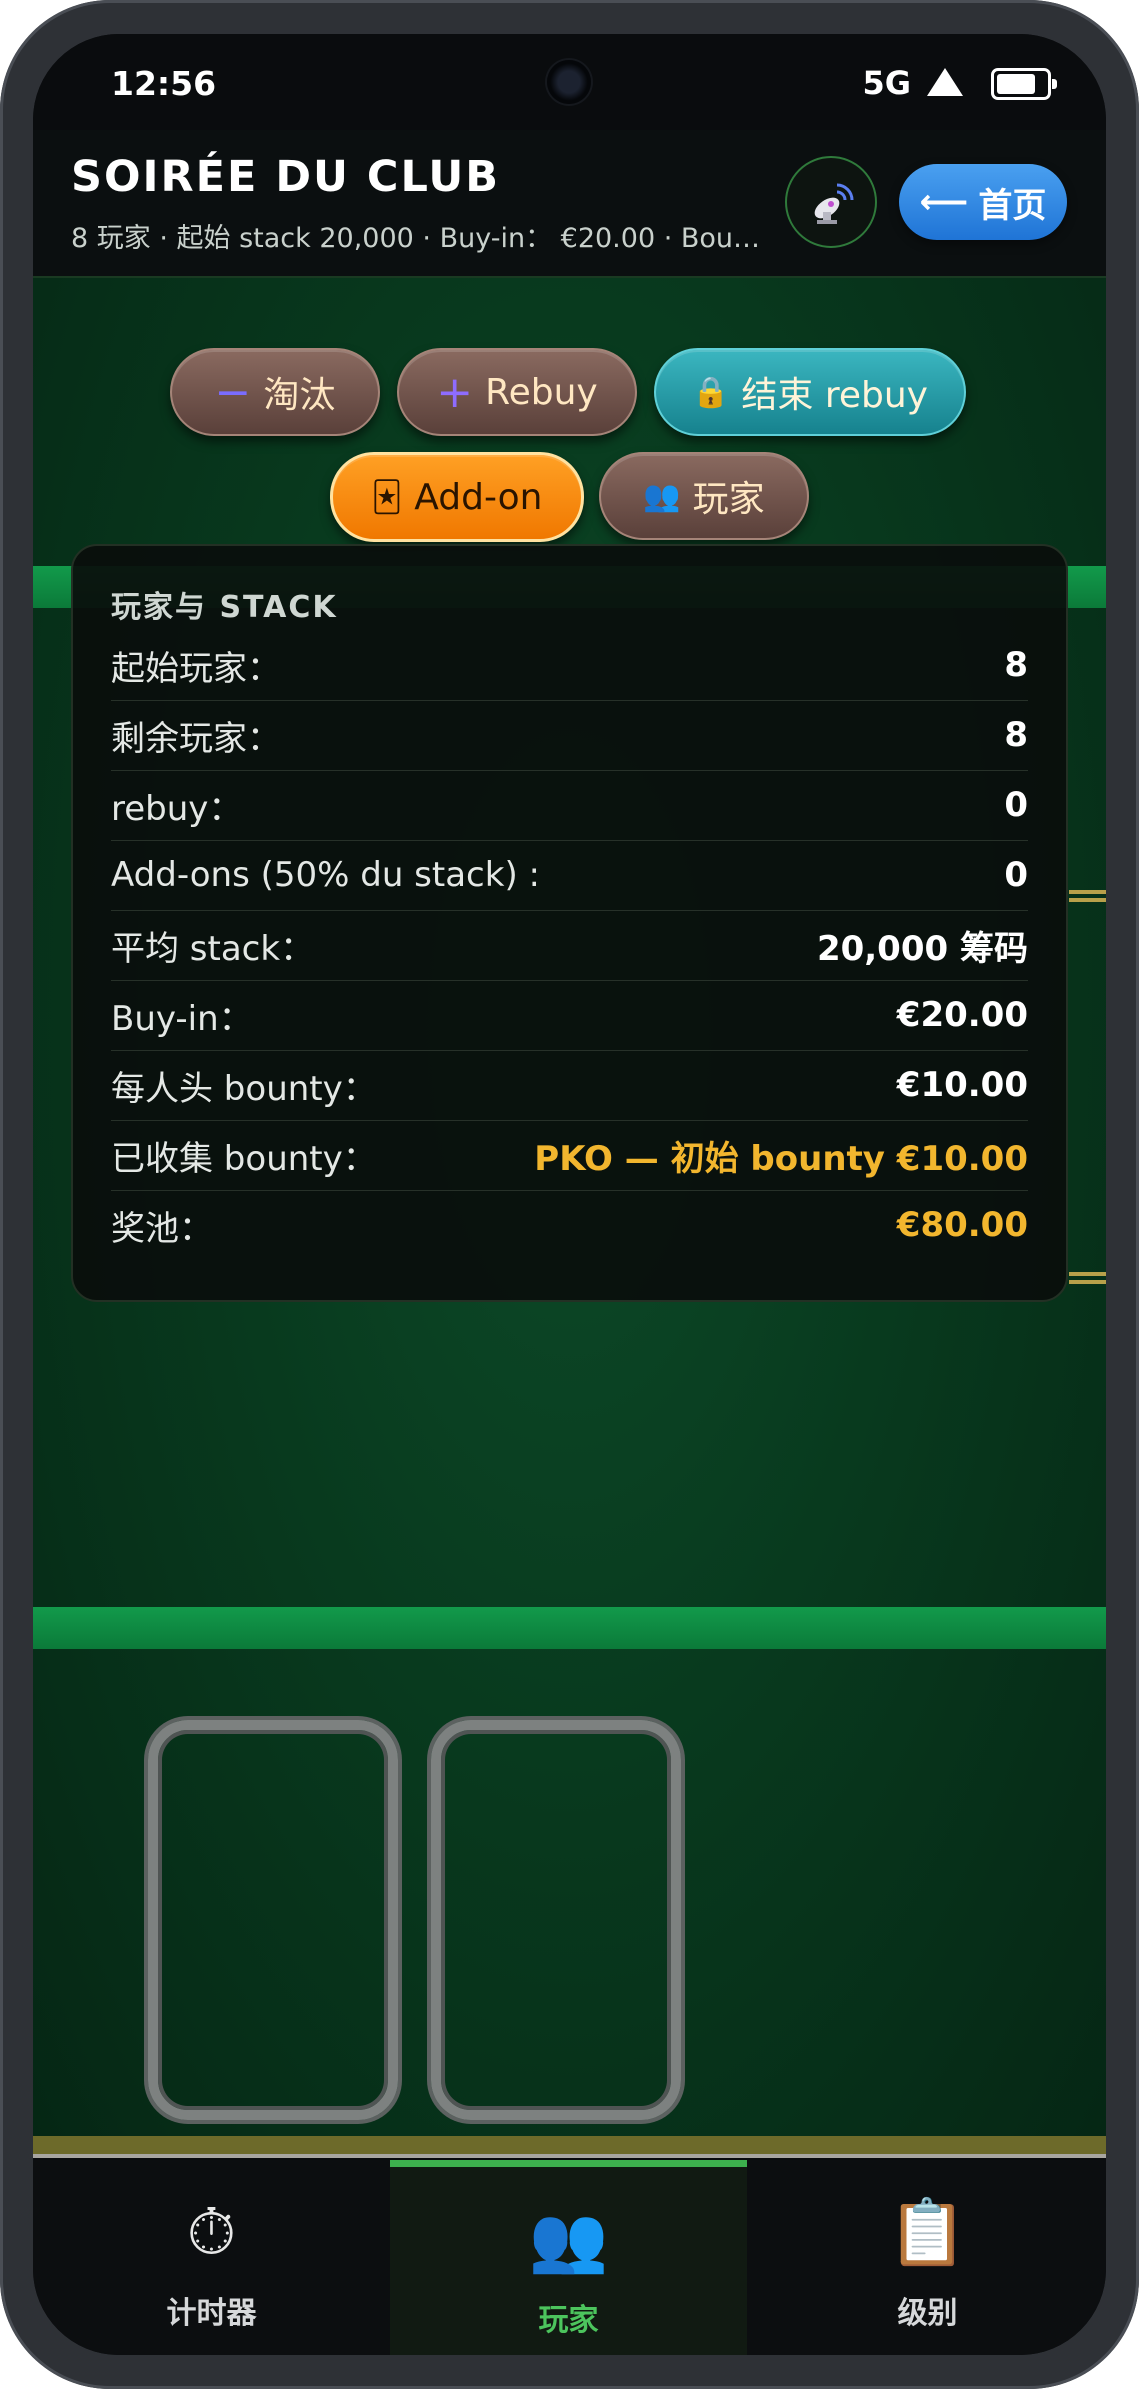 The height and width of the screenshot is (2389, 1139). I want to click on stat-label: 已收集 bounty：, so click(244, 1158).